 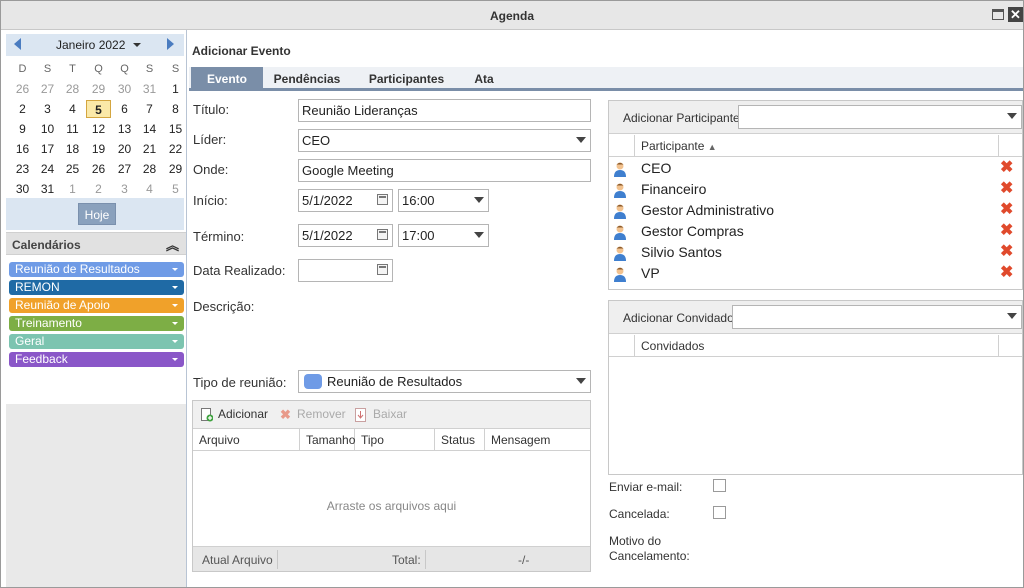 What do you see at coordinates (98, 109) in the screenshot?
I see `calendar-day-selected: 5` at bounding box center [98, 109].